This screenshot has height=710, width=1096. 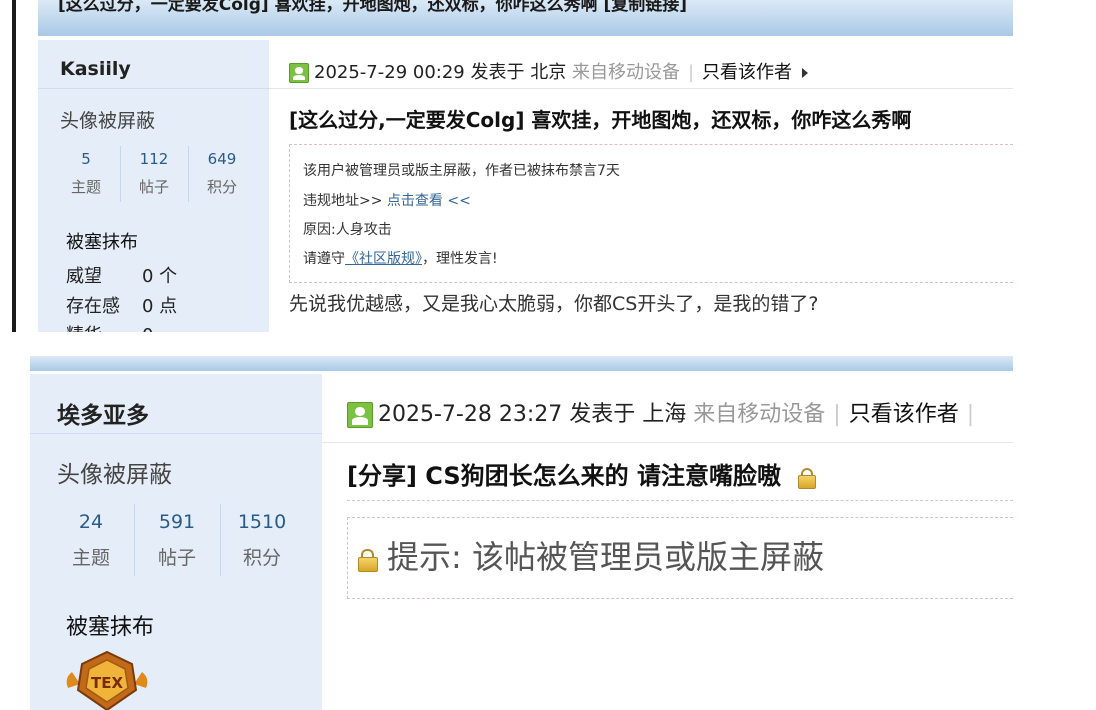 I want to click on post-header: 2025-7-29 00:29 发表于 北京 来自移动设备 | 只看该作者, so click(x=549, y=71).